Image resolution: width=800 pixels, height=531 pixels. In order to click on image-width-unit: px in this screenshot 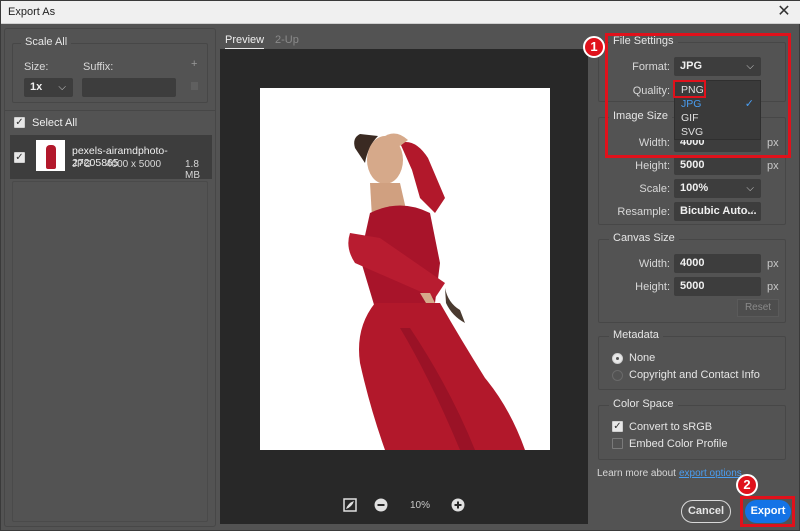, I will do `click(773, 143)`.